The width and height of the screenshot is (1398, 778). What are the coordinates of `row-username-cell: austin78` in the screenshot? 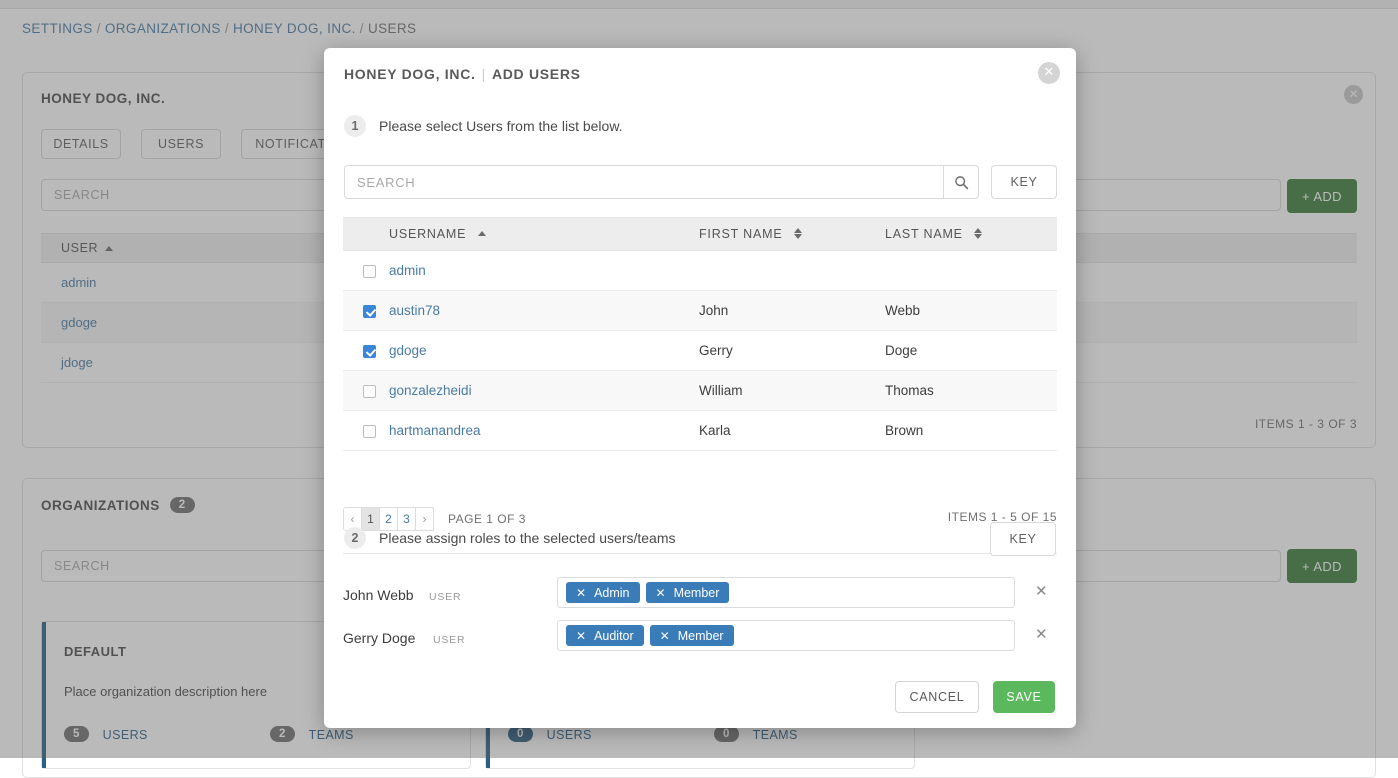 It's located at (544, 311).